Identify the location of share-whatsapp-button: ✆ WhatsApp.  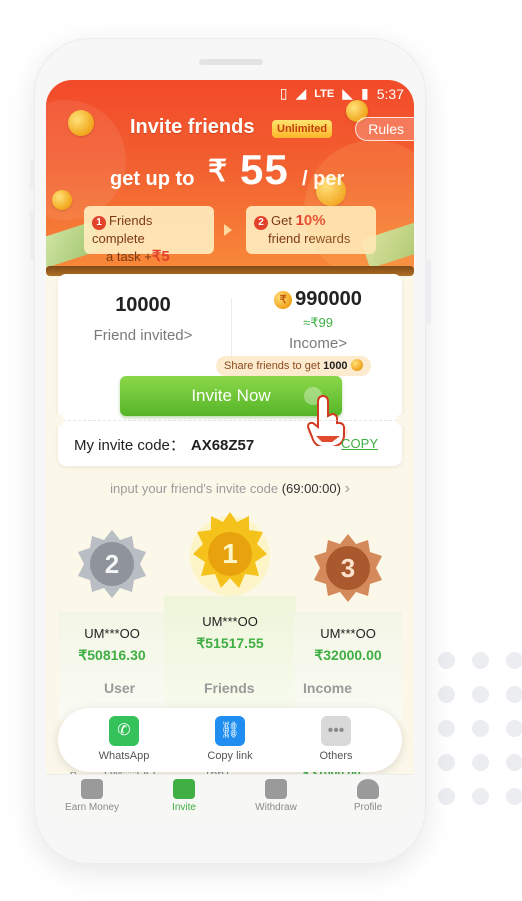
(124, 739).